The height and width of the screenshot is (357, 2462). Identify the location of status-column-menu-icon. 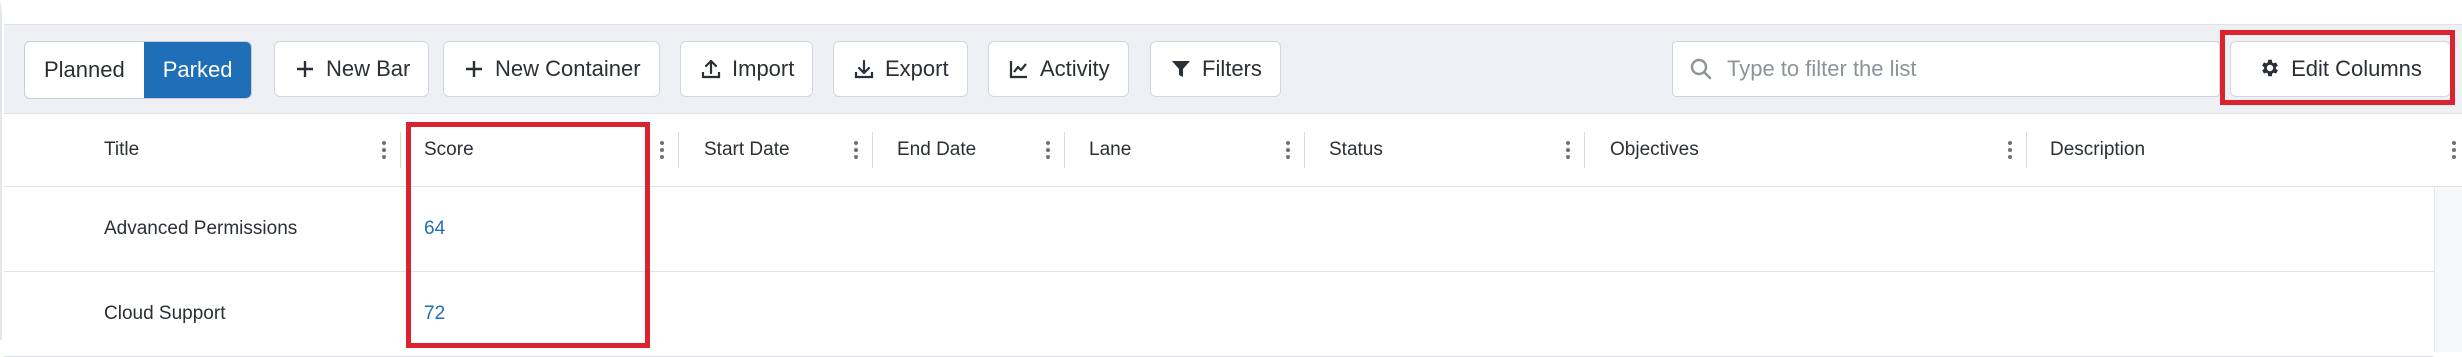
(1568, 150).